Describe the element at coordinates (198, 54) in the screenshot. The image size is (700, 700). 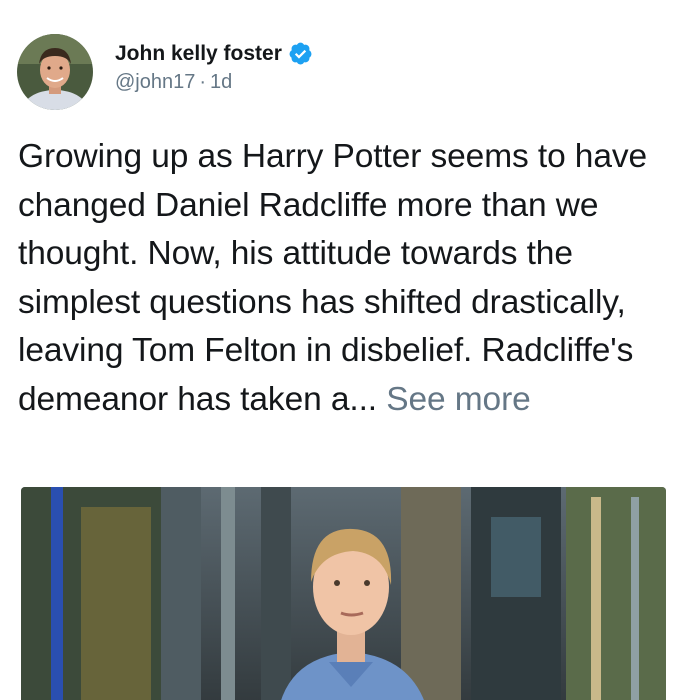
I see `display-name: John kelly foster` at that location.